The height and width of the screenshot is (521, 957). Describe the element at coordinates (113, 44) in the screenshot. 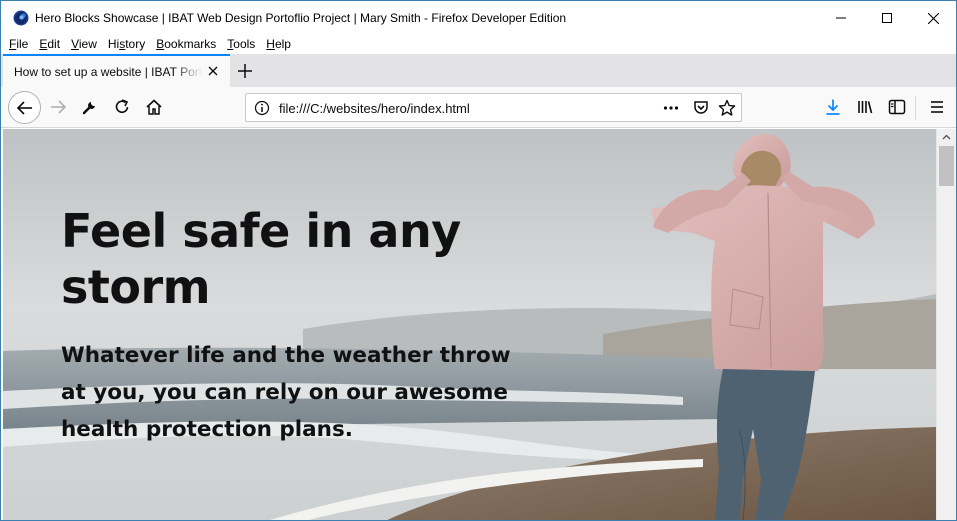

I see `menu-label: Hi` at that location.